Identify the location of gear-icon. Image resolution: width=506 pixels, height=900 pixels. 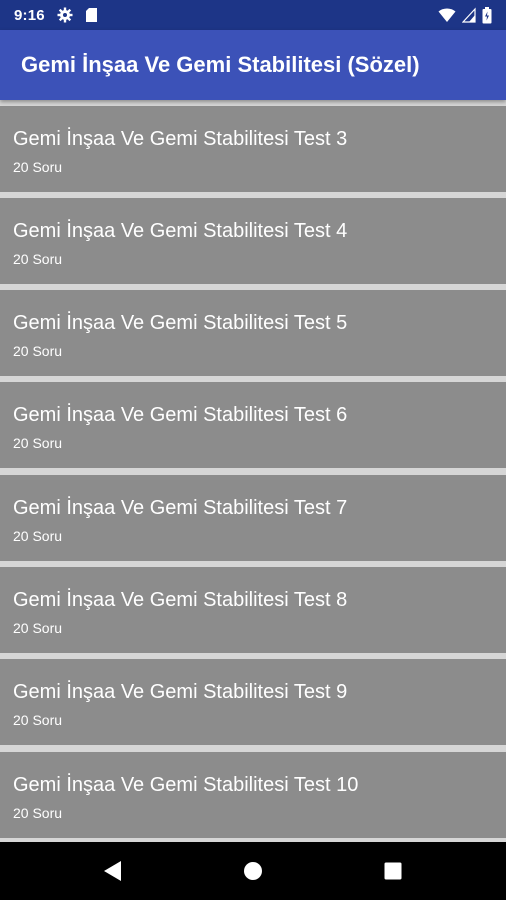
(65, 15).